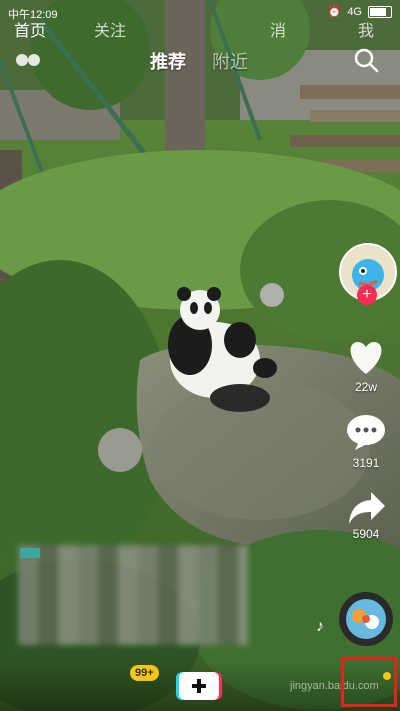  I want to click on tab-nearby: 附近, so click(230, 61).